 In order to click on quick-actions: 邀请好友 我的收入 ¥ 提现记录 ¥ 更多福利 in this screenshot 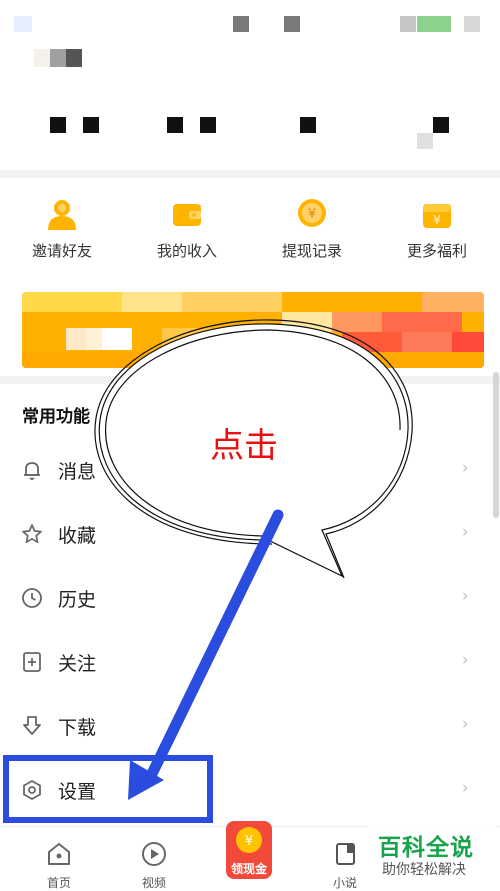, I will do `click(250, 230)`.